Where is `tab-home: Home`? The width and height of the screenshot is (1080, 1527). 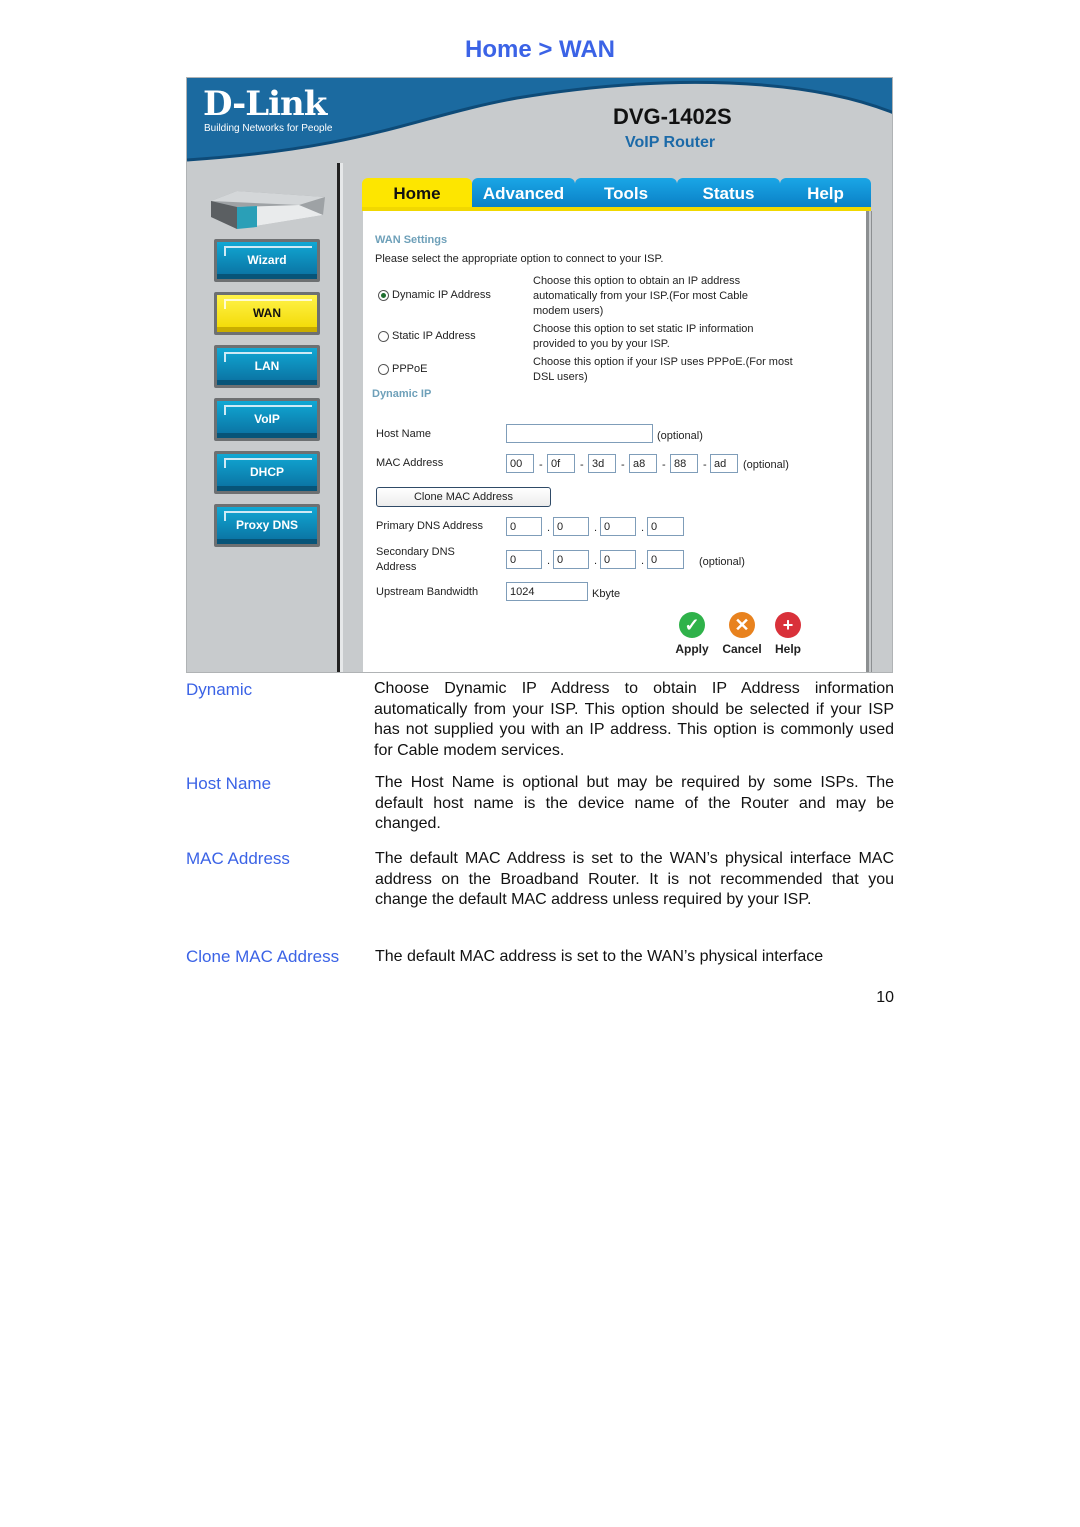 tab-home: Home is located at coordinates (417, 193).